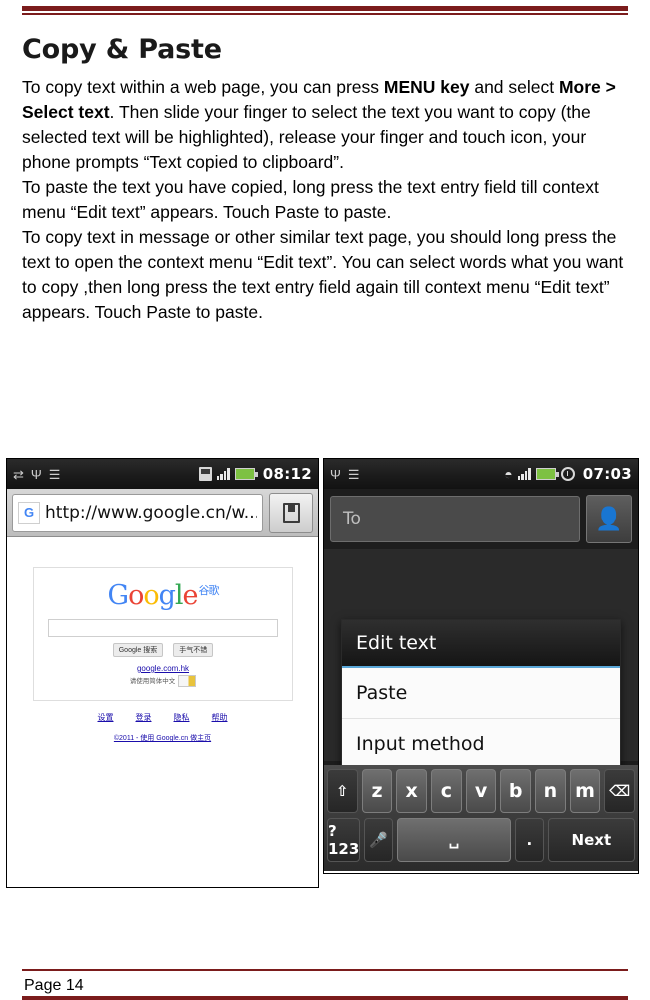  I want to click on key-c: c, so click(446, 791).